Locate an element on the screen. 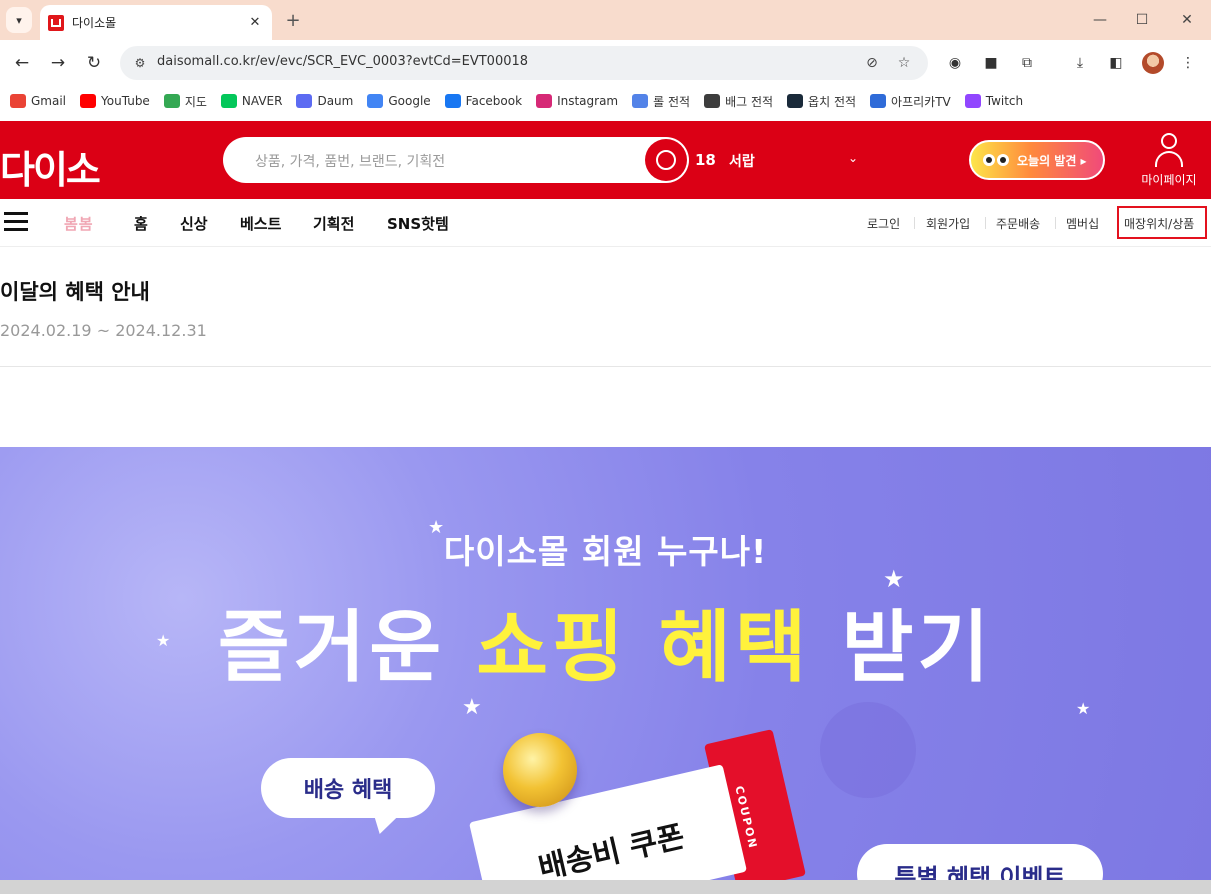 The image size is (1211, 894). tab-title: 다이소몰 is located at coordinates (94, 23).